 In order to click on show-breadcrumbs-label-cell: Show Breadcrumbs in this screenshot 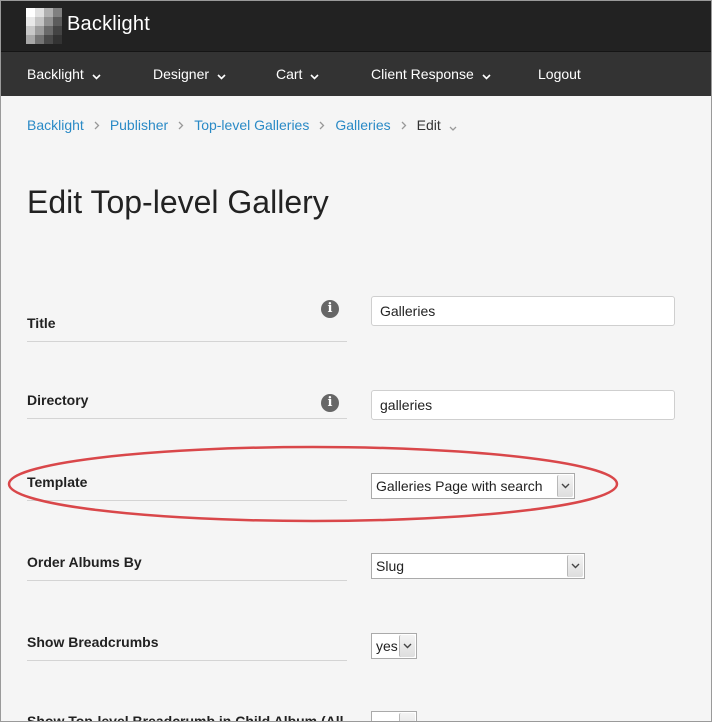, I will do `click(187, 645)`.